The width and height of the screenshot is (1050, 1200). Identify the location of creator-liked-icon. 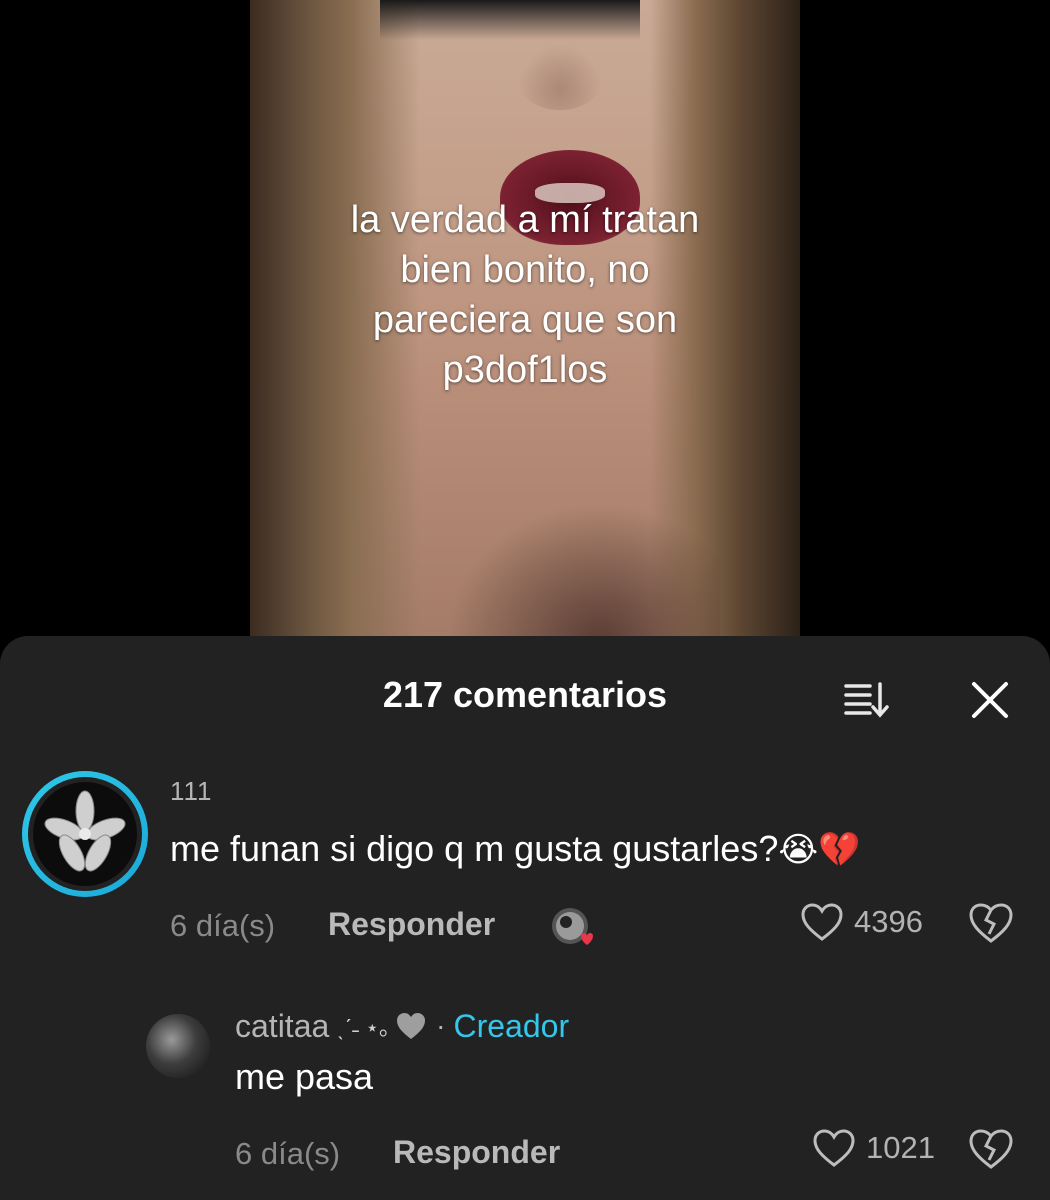
(574, 928).